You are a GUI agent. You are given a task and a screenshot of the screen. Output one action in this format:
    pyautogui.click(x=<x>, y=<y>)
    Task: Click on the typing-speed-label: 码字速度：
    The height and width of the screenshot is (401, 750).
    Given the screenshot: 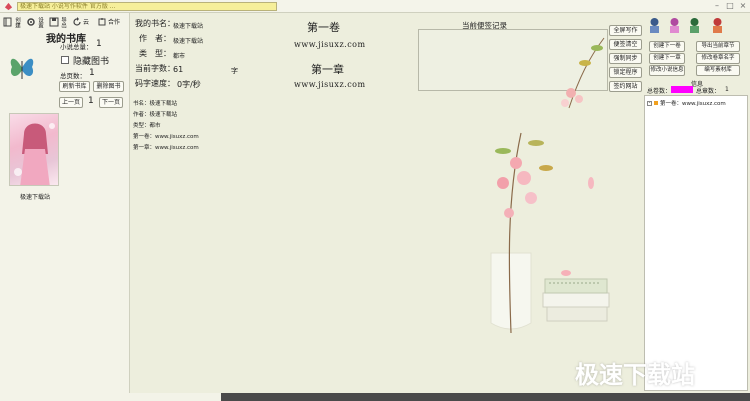 What is the action you would take?
    pyautogui.click(x=155, y=83)
    